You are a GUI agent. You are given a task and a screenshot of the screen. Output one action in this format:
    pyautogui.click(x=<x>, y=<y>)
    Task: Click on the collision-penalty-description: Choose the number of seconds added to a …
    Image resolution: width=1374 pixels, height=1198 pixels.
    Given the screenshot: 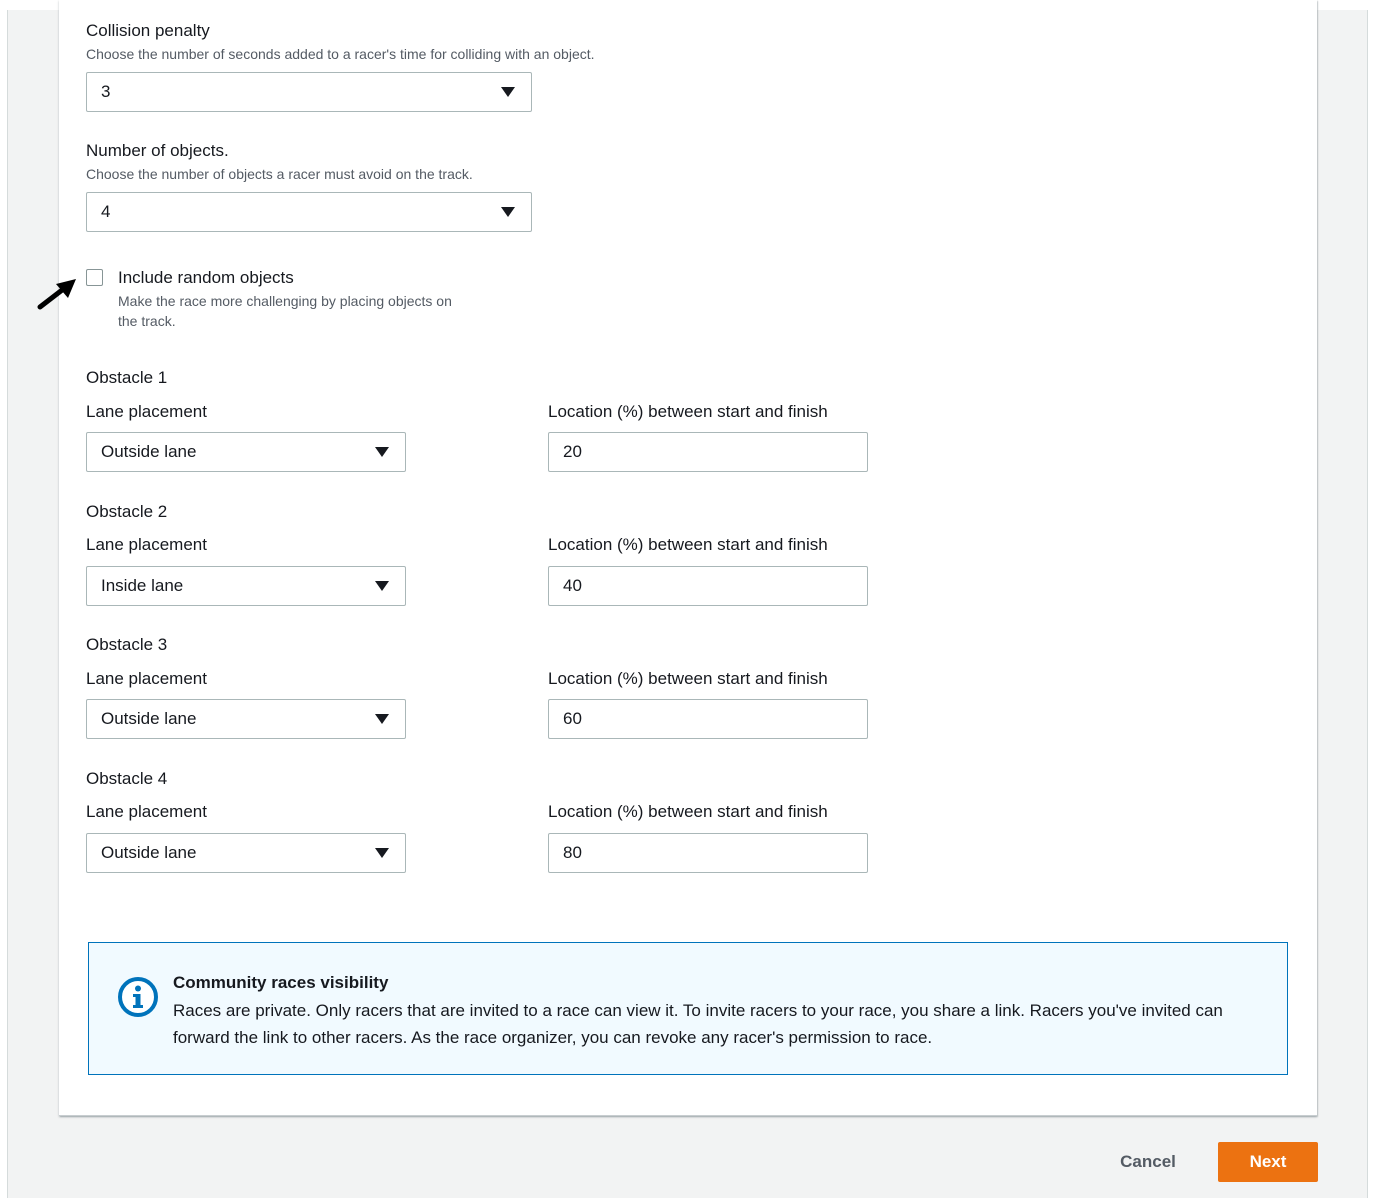 What is the action you would take?
    pyautogui.click(x=340, y=54)
    